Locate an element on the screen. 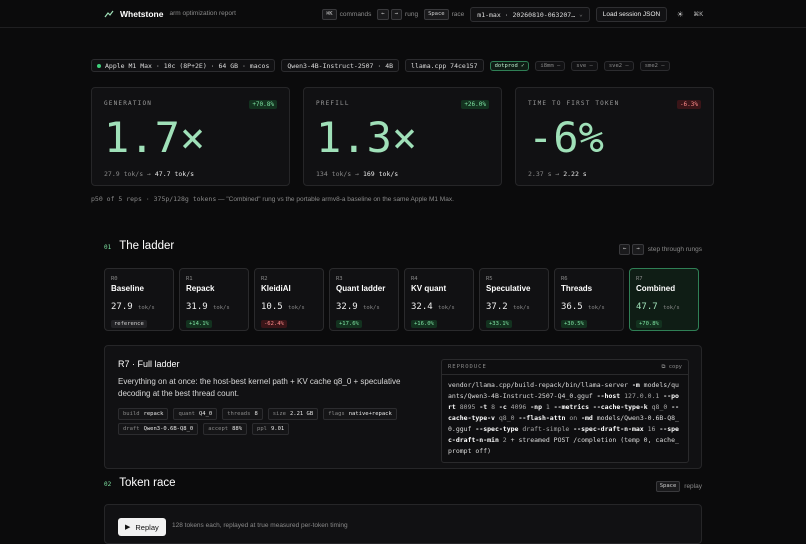 Image resolution: width=806 pixels, height=544 pixels. rung-card-r0: R0 Baseline 27.9 tok/s reference is located at coordinates (139, 299).